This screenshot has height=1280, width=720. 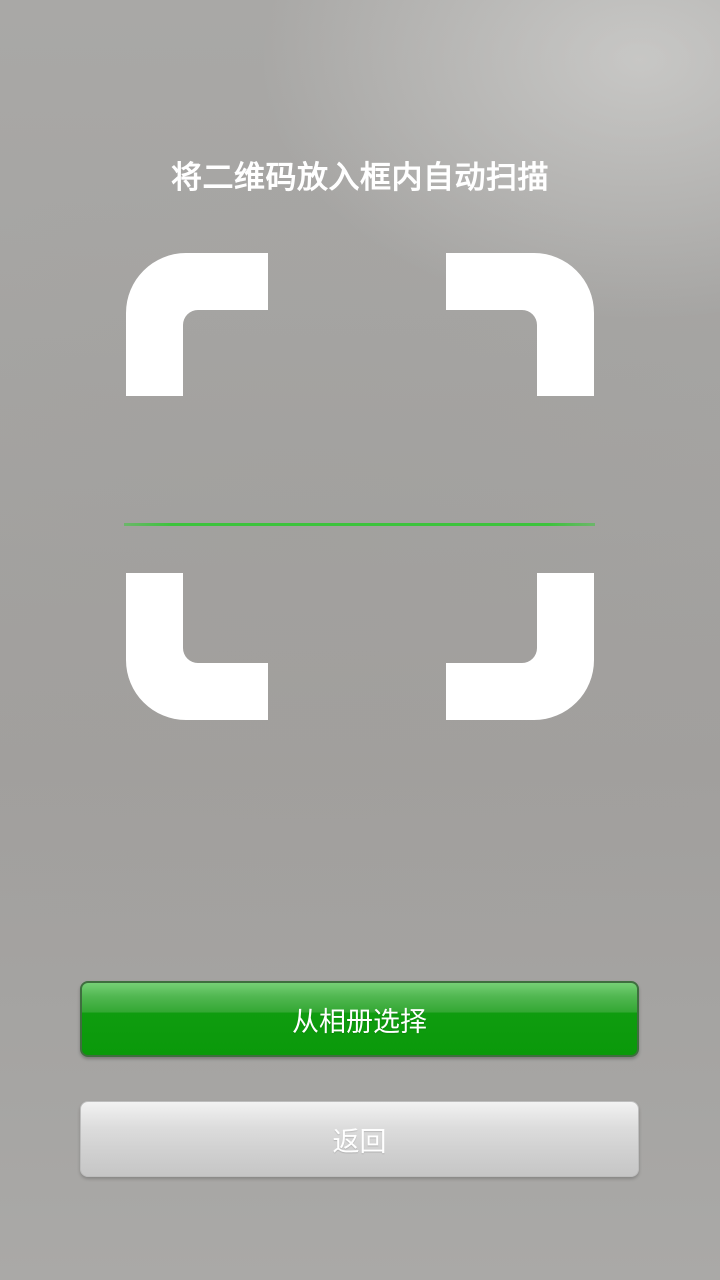 What do you see at coordinates (359, 524) in the screenshot?
I see `scan-line` at bounding box center [359, 524].